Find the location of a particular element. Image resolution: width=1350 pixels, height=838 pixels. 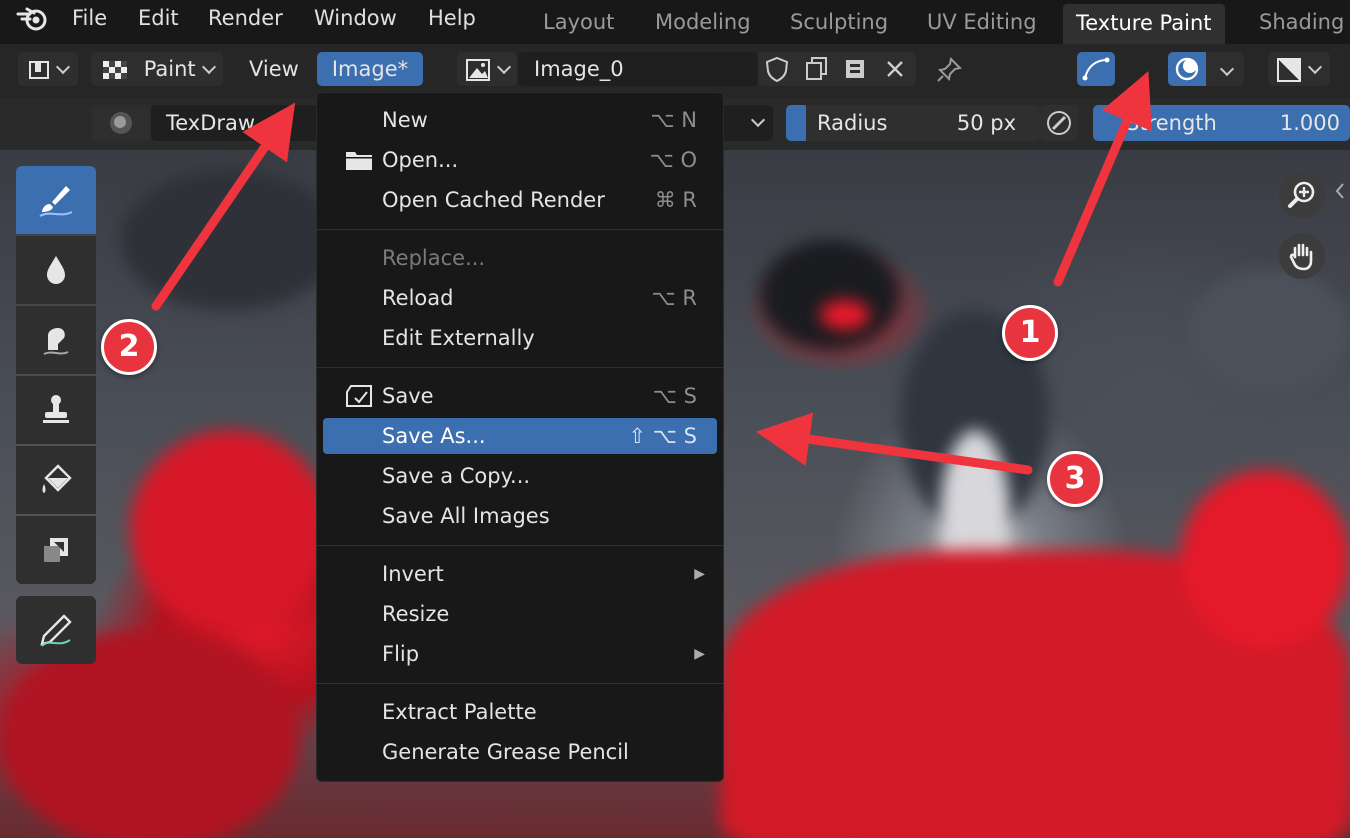

stamp-icon is located at coordinates (56, 409).